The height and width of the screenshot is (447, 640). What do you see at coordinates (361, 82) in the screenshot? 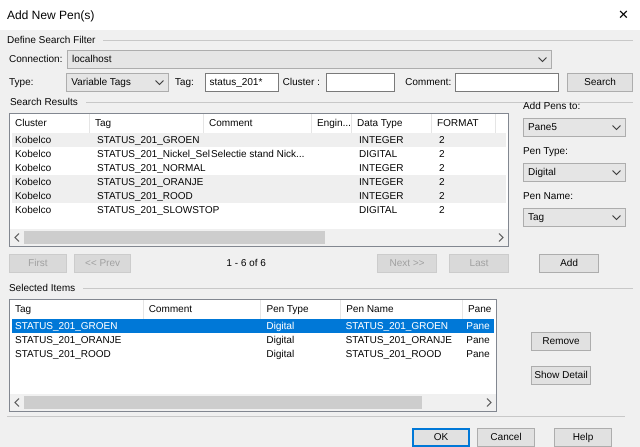
I see `cluster-field` at bounding box center [361, 82].